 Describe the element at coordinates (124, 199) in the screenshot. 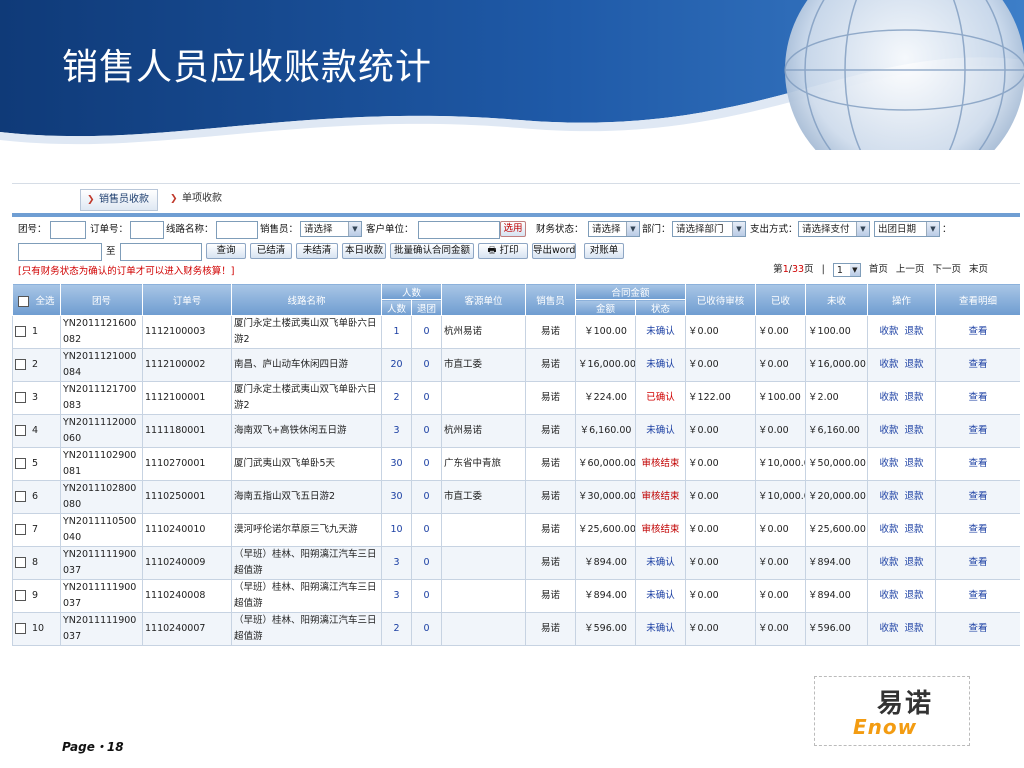

I see `tab-label: 销售员收款` at that location.